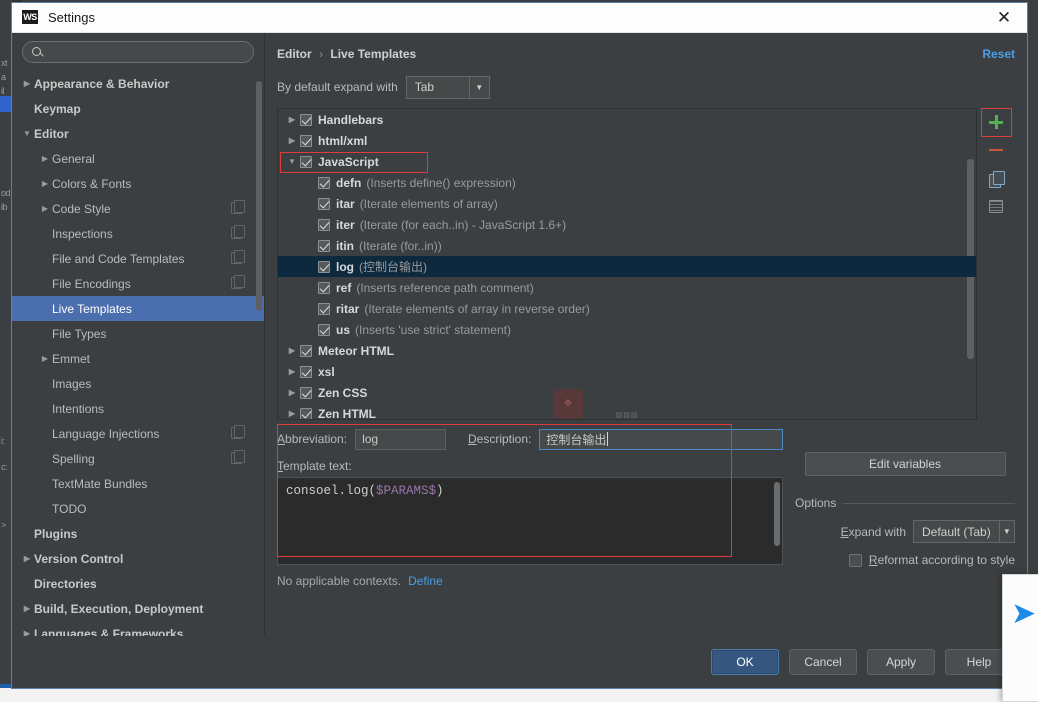 The width and height of the screenshot is (1038, 702). Describe the element at coordinates (745, 662) in the screenshot. I see `ok-button: OK` at that location.